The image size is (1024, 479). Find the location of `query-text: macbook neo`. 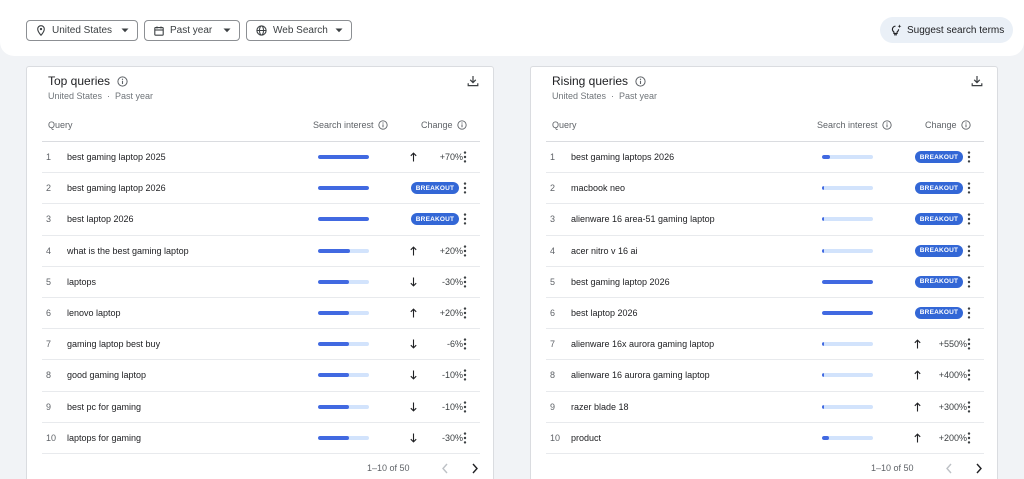

query-text: macbook neo is located at coordinates (598, 188).